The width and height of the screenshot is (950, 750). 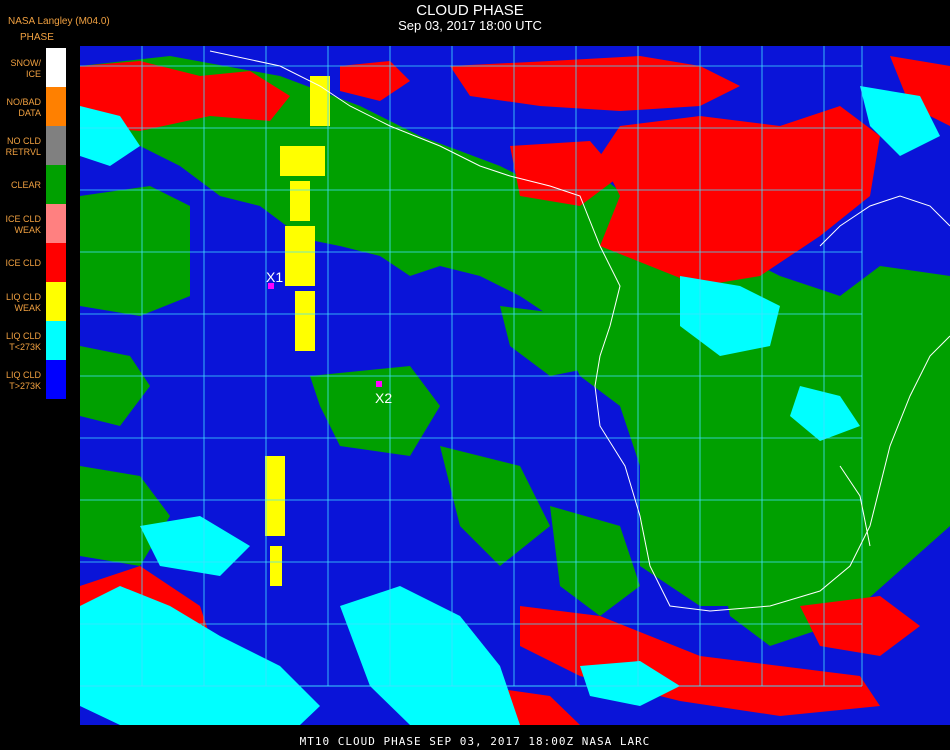 I want to click on legend-label: LIQ CLD WEAK, so click(x=23, y=302).